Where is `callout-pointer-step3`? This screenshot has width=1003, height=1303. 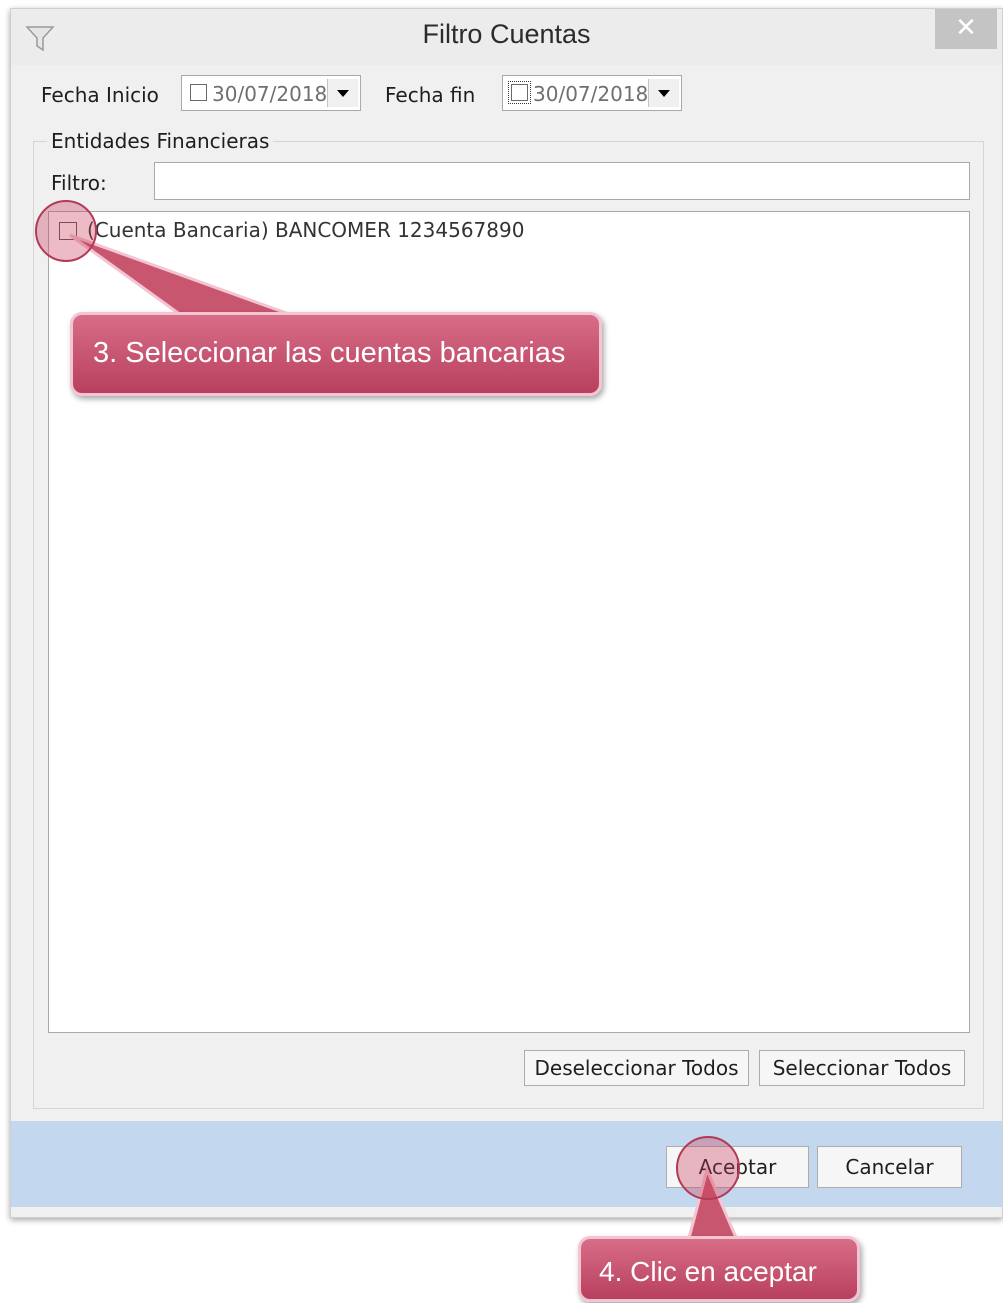
callout-pointer-step3 is located at coordinates (185, 276).